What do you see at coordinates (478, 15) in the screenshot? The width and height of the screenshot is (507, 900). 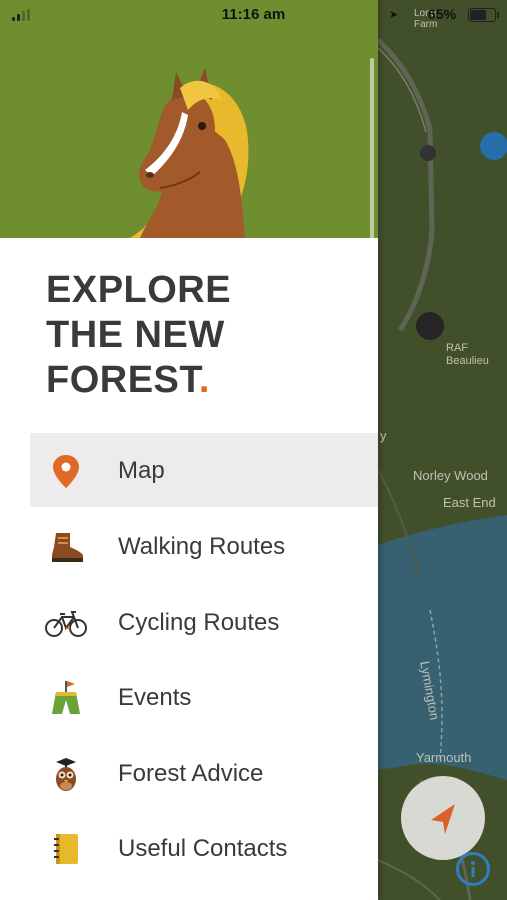 I see `battery-level-fill` at bounding box center [478, 15].